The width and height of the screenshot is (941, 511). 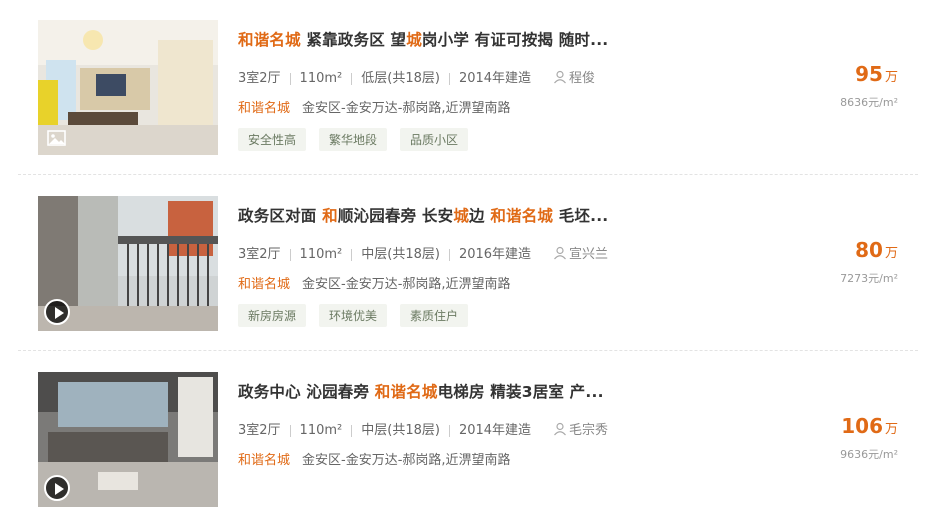 I want to click on meta-built: 2016年建造, so click(x=495, y=254).